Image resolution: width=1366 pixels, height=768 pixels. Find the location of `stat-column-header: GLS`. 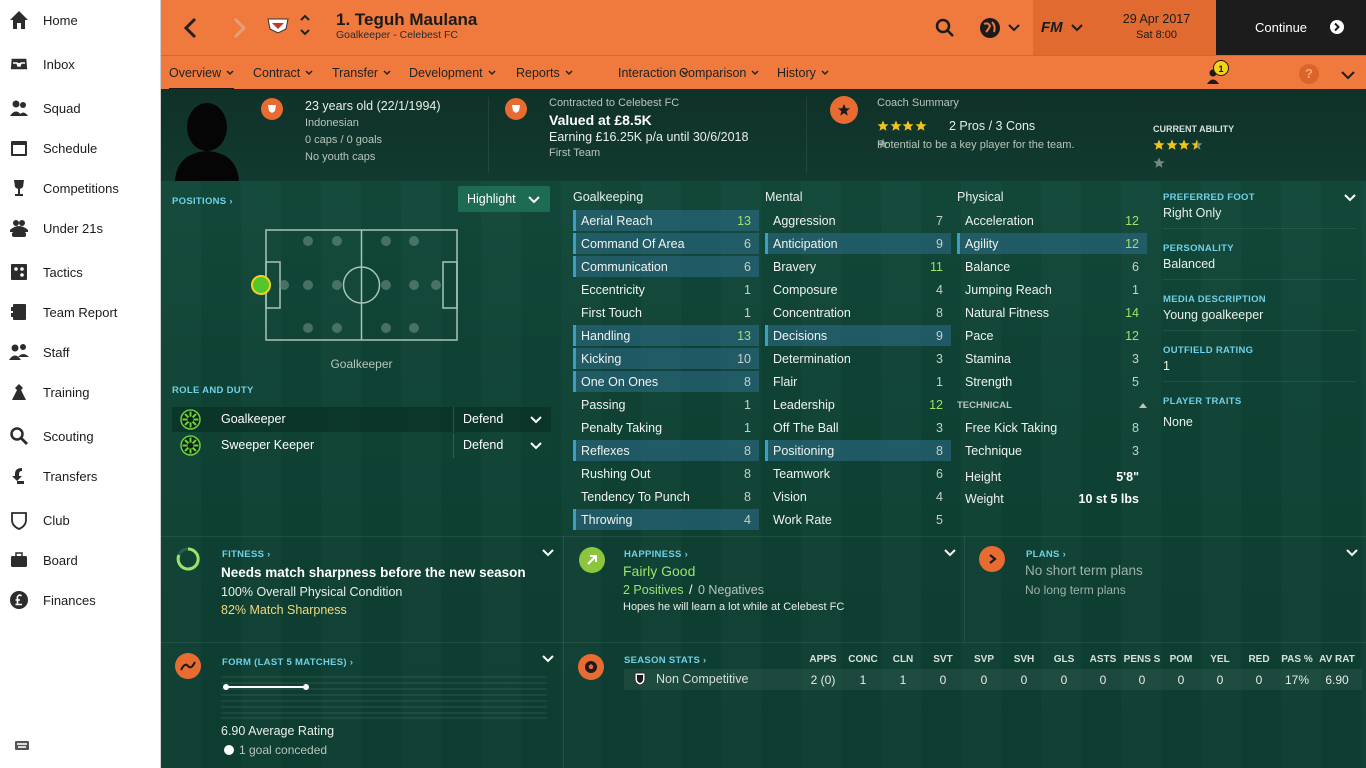

stat-column-header: GLS is located at coordinates (1064, 659).